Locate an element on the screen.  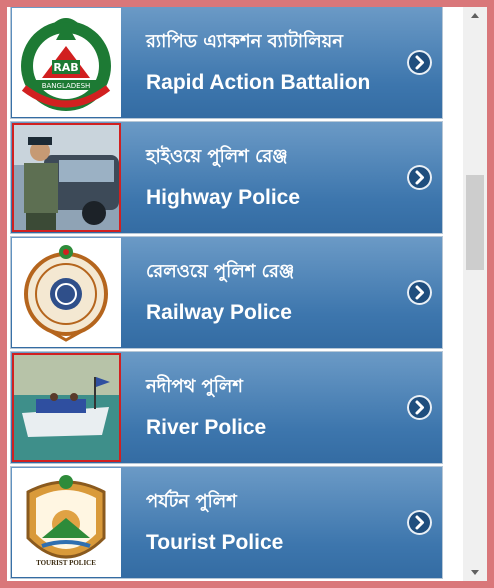
item-title-bangla: র‍্যাপিড এ্যাকশন ব্যাটালিয়ন is located at coordinates (245, 41).